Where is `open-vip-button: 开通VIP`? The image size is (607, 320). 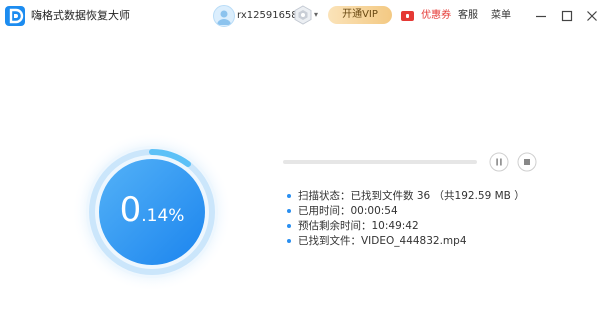 open-vip-button: 开通VIP is located at coordinates (360, 15).